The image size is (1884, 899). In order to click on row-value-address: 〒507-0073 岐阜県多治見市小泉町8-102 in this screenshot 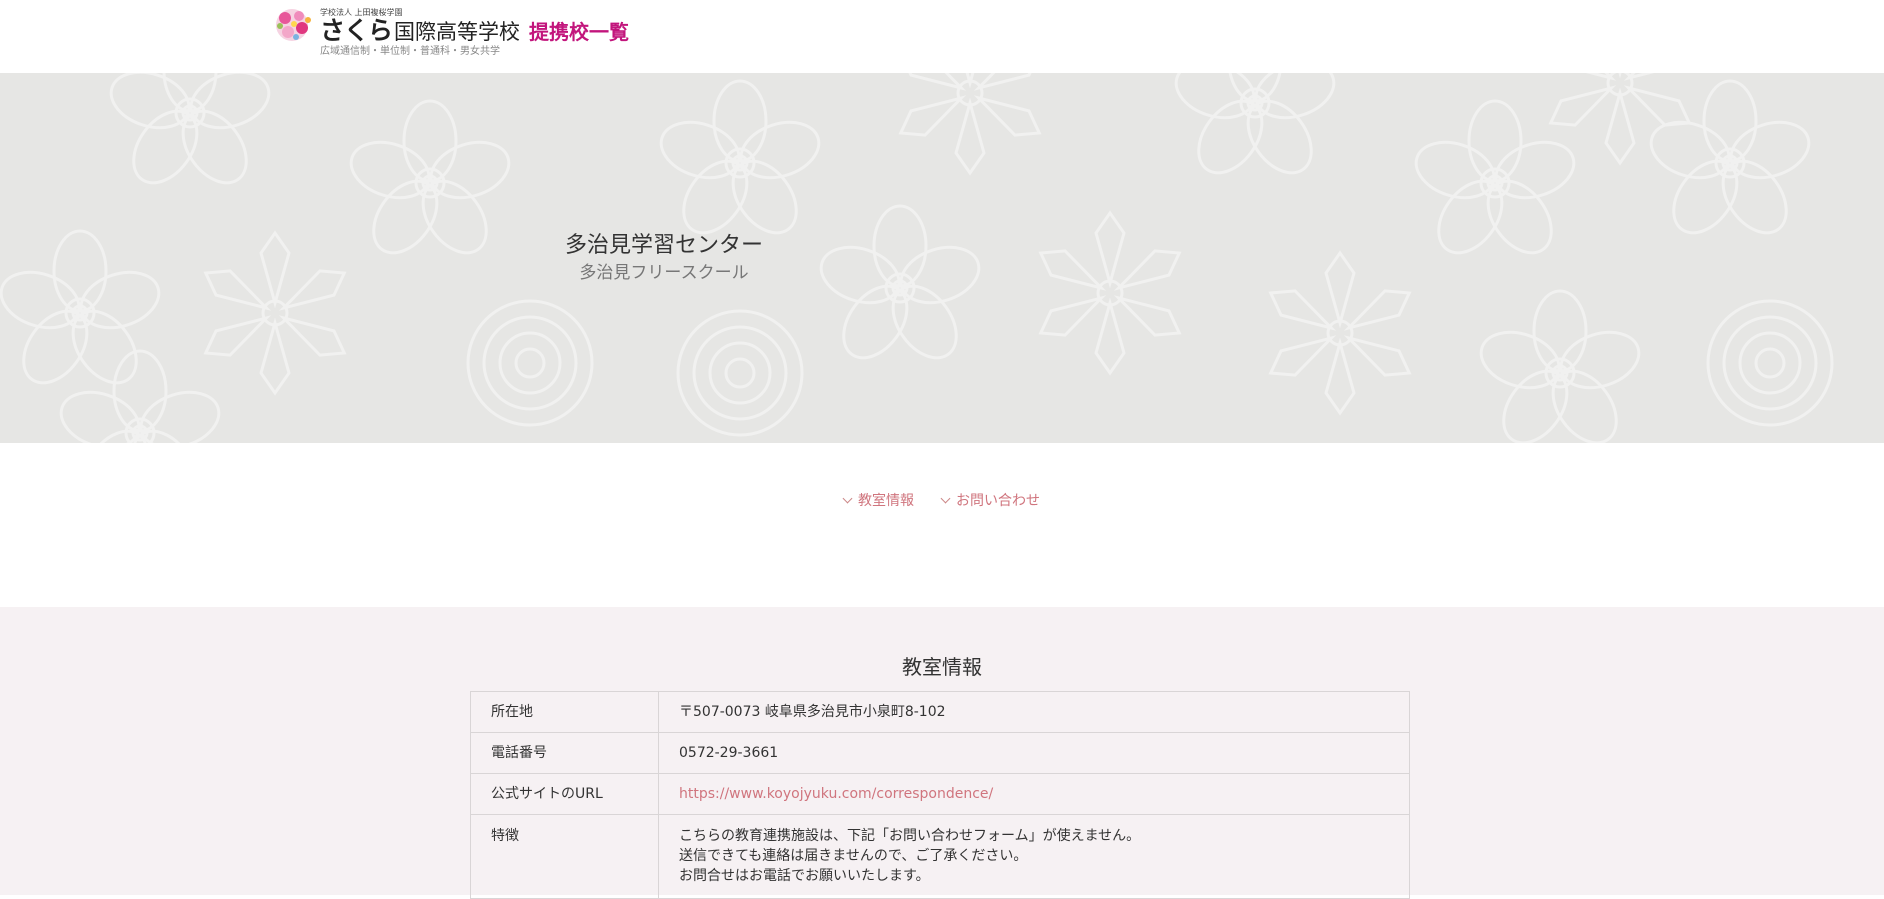, I will do `click(1034, 712)`.